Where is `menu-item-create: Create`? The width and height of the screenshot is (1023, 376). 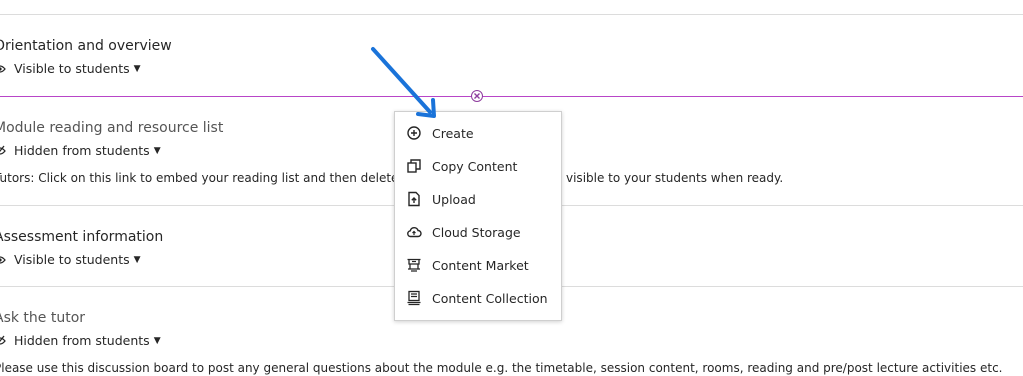
menu-item-create: Create is located at coordinates (478, 133).